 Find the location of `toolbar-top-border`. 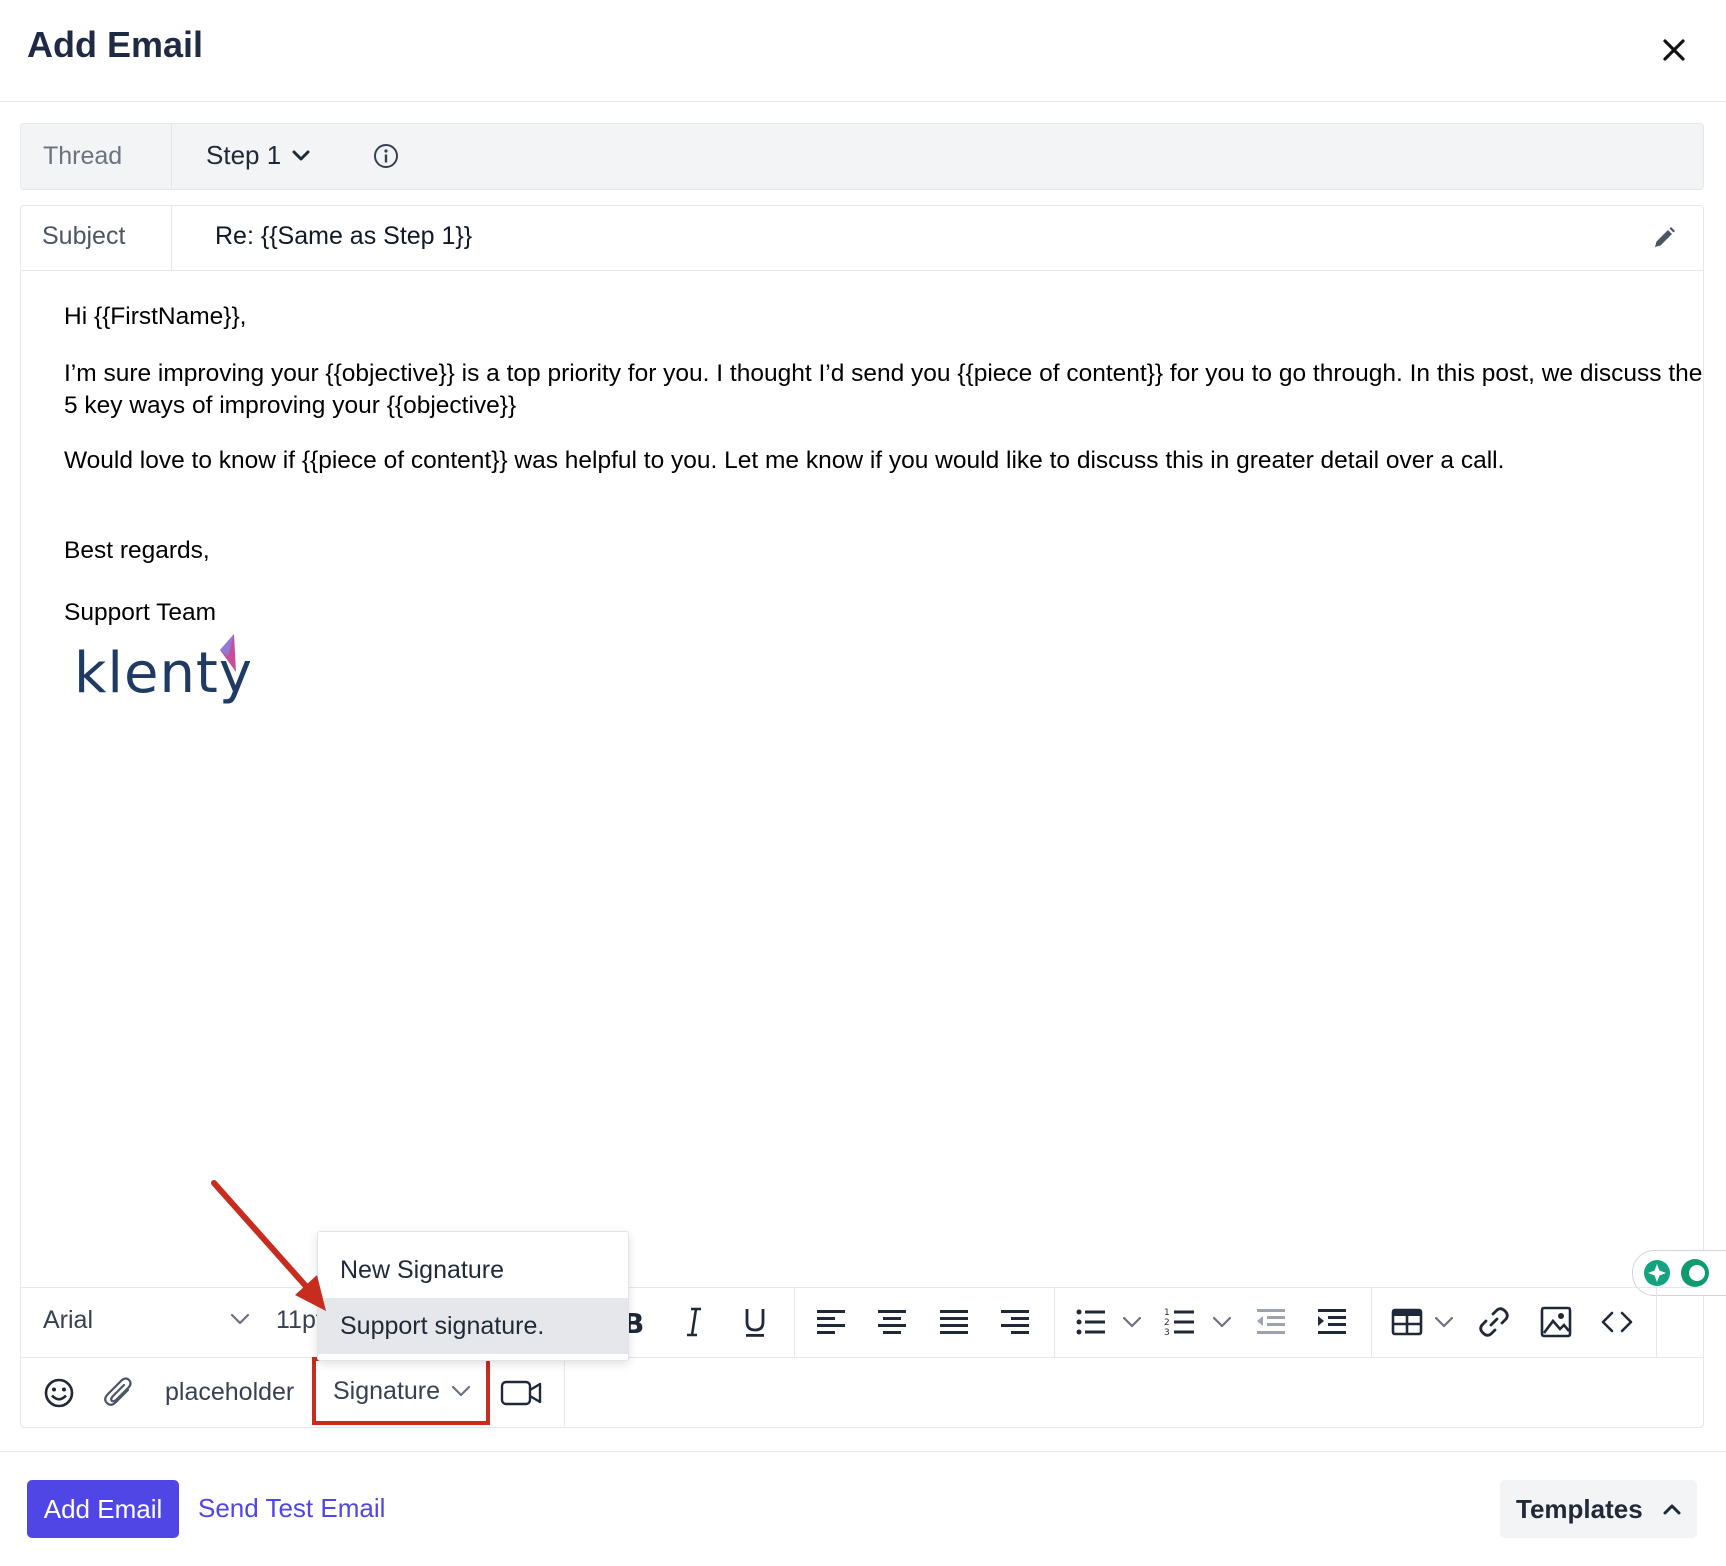

toolbar-top-border is located at coordinates (862, 1287).